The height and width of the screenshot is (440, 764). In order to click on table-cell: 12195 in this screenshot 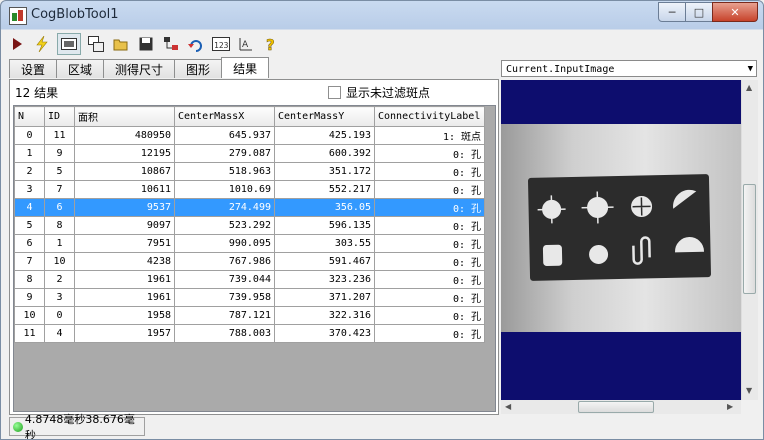, I will do `click(124, 153)`.